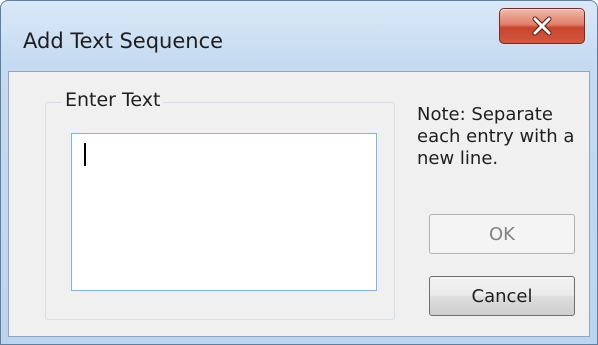 Image resolution: width=598 pixels, height=345 pixels. I want to click on close-button, so click(542, 26).